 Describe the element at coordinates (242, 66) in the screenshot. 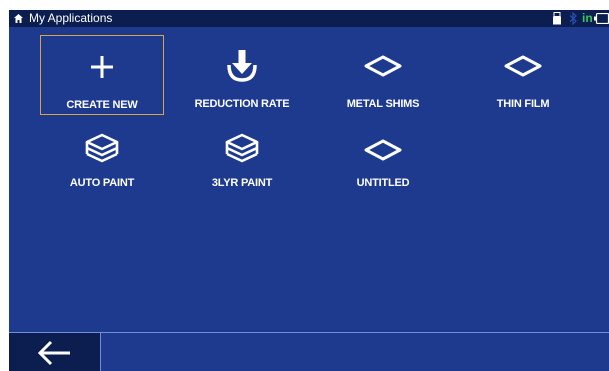

I see `reduction-arrow-icon` at that location.